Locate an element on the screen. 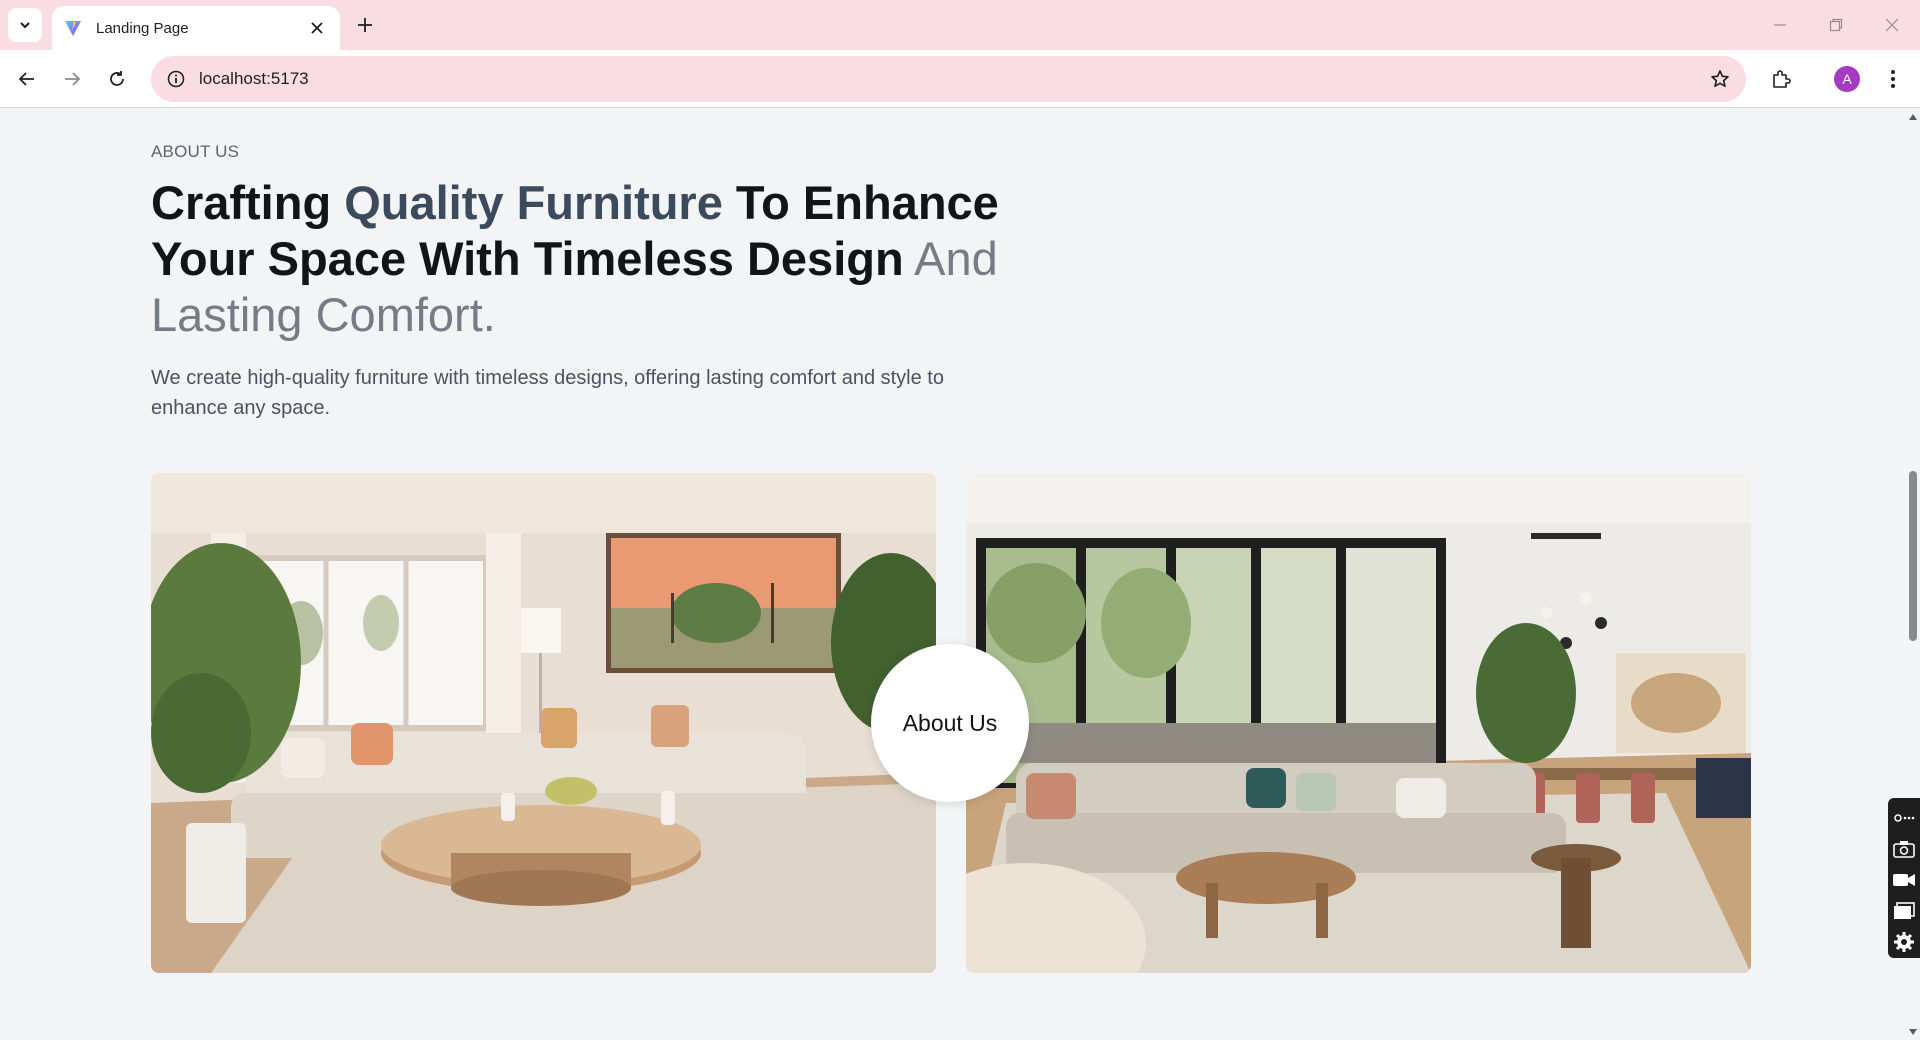 This screenshot has height=1040, width=1920. minimize-button is located at coordinates (1780, 25).